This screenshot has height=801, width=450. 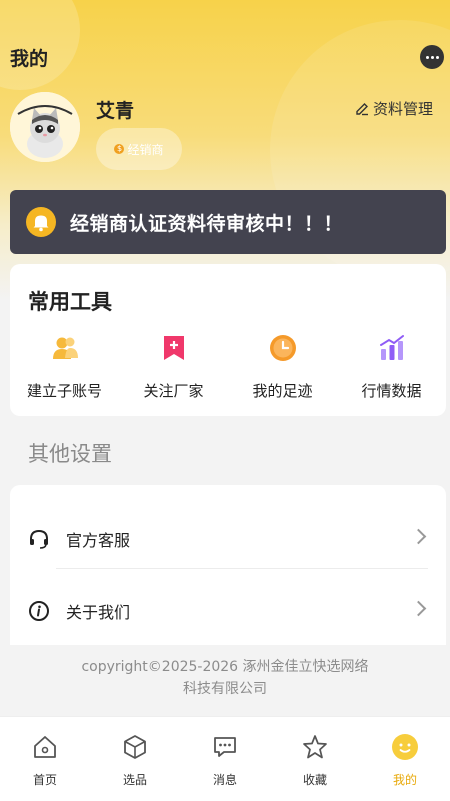 What do you see at coordinates (242, 568) in the screenshot?
I see `row-divider` at bounding box center [242, 568].